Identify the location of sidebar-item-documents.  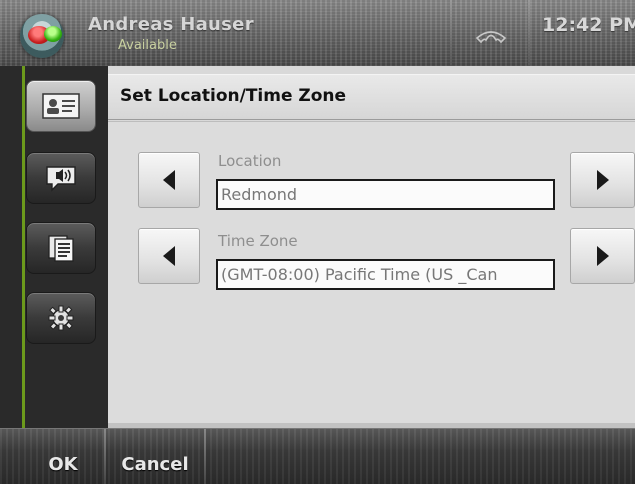
(61, 248).